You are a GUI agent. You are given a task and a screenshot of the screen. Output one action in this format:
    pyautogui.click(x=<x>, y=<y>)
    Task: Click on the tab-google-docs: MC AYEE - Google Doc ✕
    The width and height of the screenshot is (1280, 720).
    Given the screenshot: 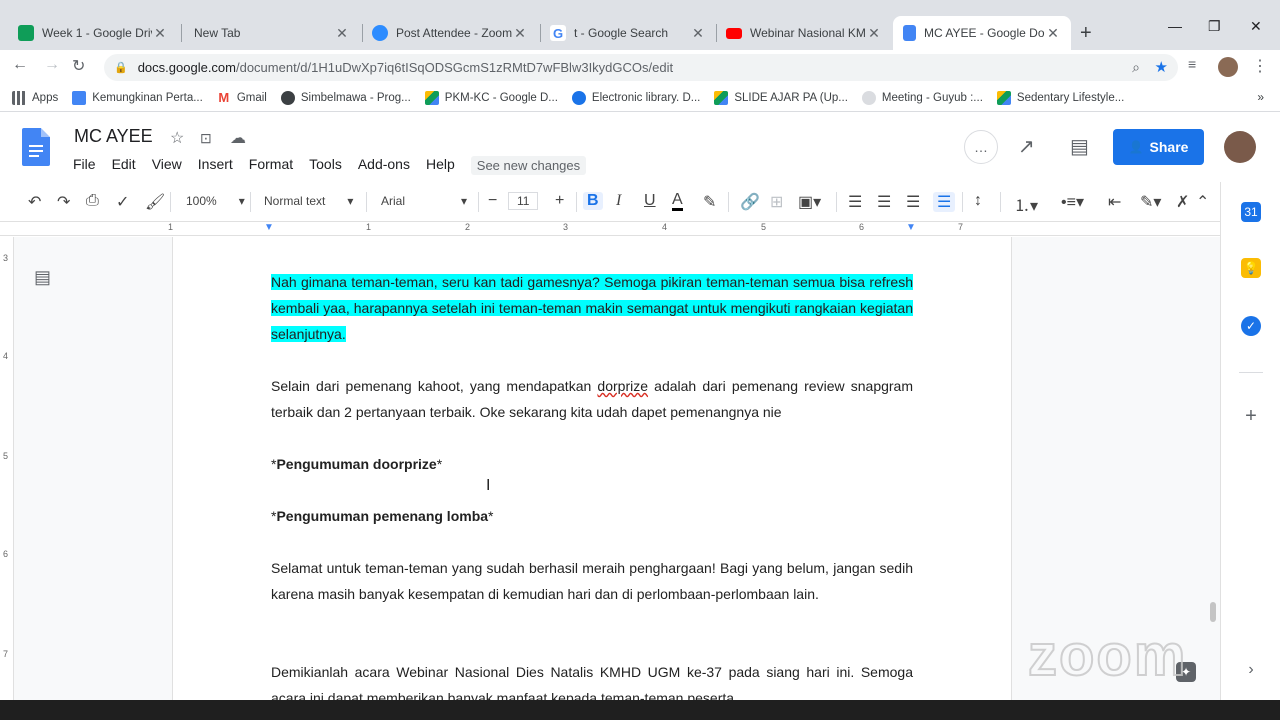 What is the action you would take?
    pyautogui.click(x=982, y=33)
    